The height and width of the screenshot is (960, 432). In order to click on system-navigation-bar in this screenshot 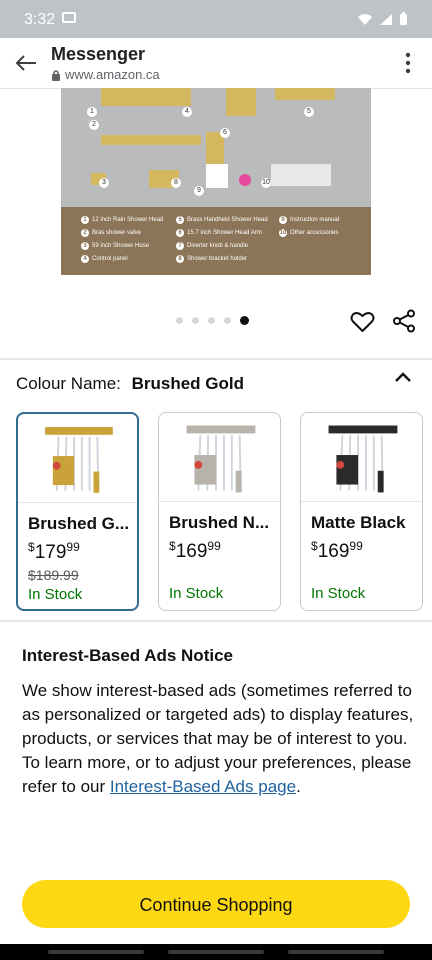, I will do `click(216, 952)`.